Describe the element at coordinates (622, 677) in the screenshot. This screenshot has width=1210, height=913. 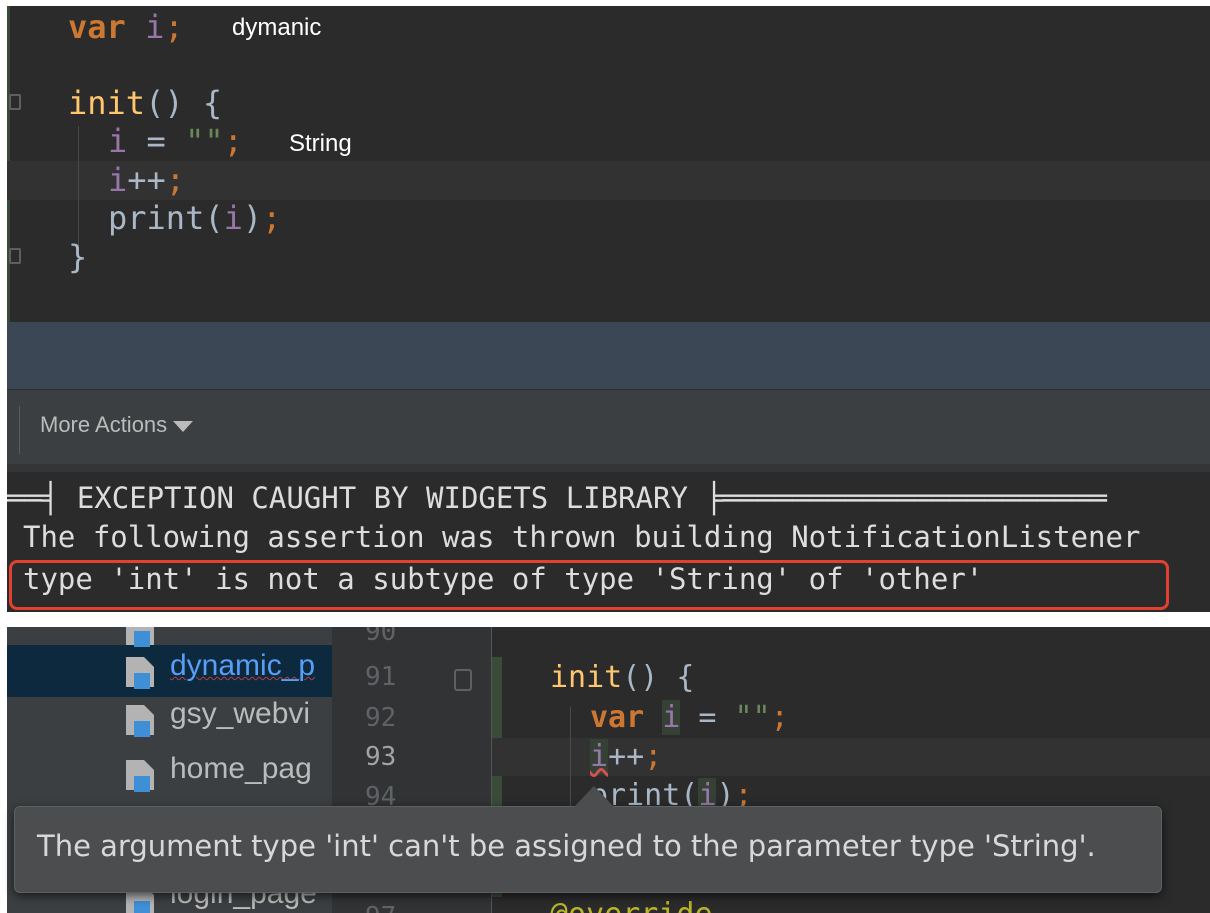
I see `code-line-91: init() {` at that location.